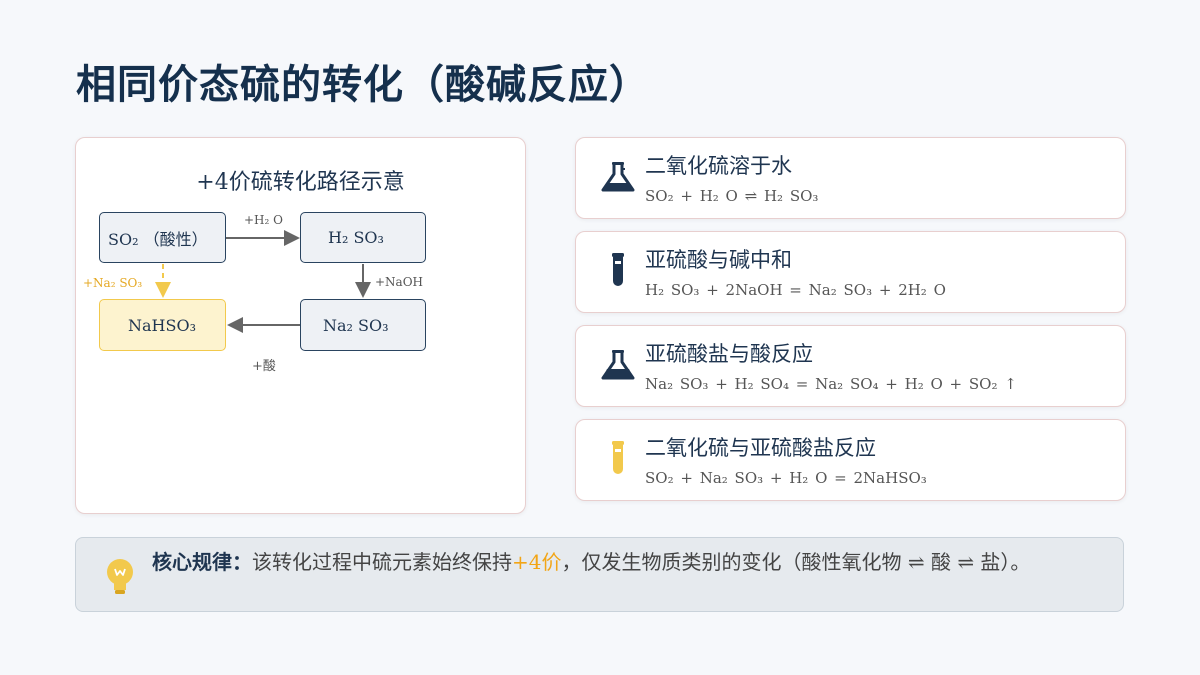 This screenshot has width=1200, height=675. What do you see at coordinates (795, 290) in the screenshot?
I see `reaction-equation: H₂ SO₃ + 2NaOH = Na₂ SO₃ + 2H₂ O` at bounding box center [795, 290].